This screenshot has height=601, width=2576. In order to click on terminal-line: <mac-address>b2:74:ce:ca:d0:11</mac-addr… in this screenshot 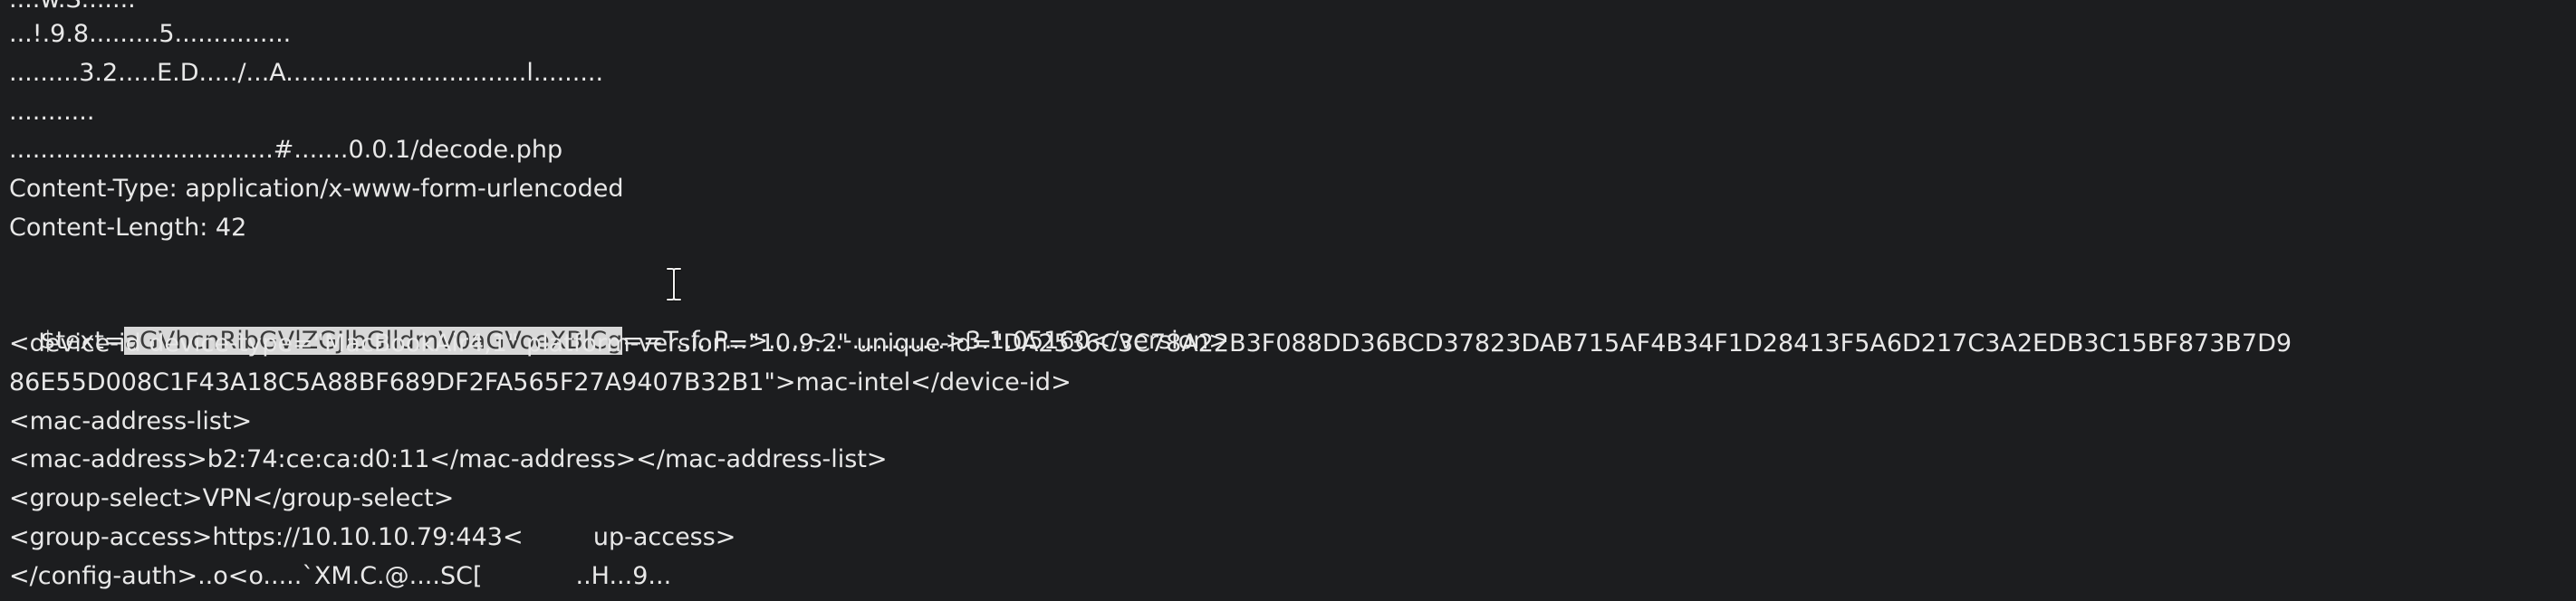, I will do `click(448, 459)`.